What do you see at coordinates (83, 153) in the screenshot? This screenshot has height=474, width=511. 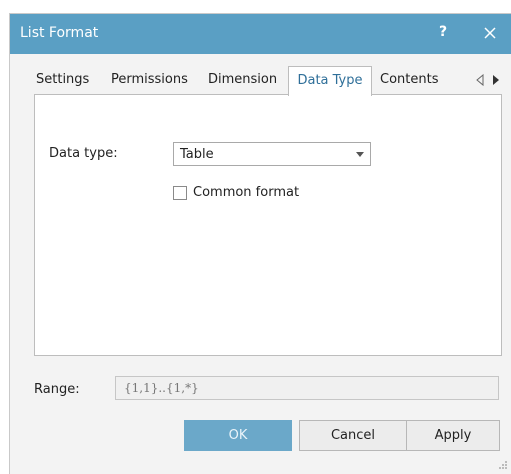 I see `data-type-label: Data type:` at bounding box center [83, 153].